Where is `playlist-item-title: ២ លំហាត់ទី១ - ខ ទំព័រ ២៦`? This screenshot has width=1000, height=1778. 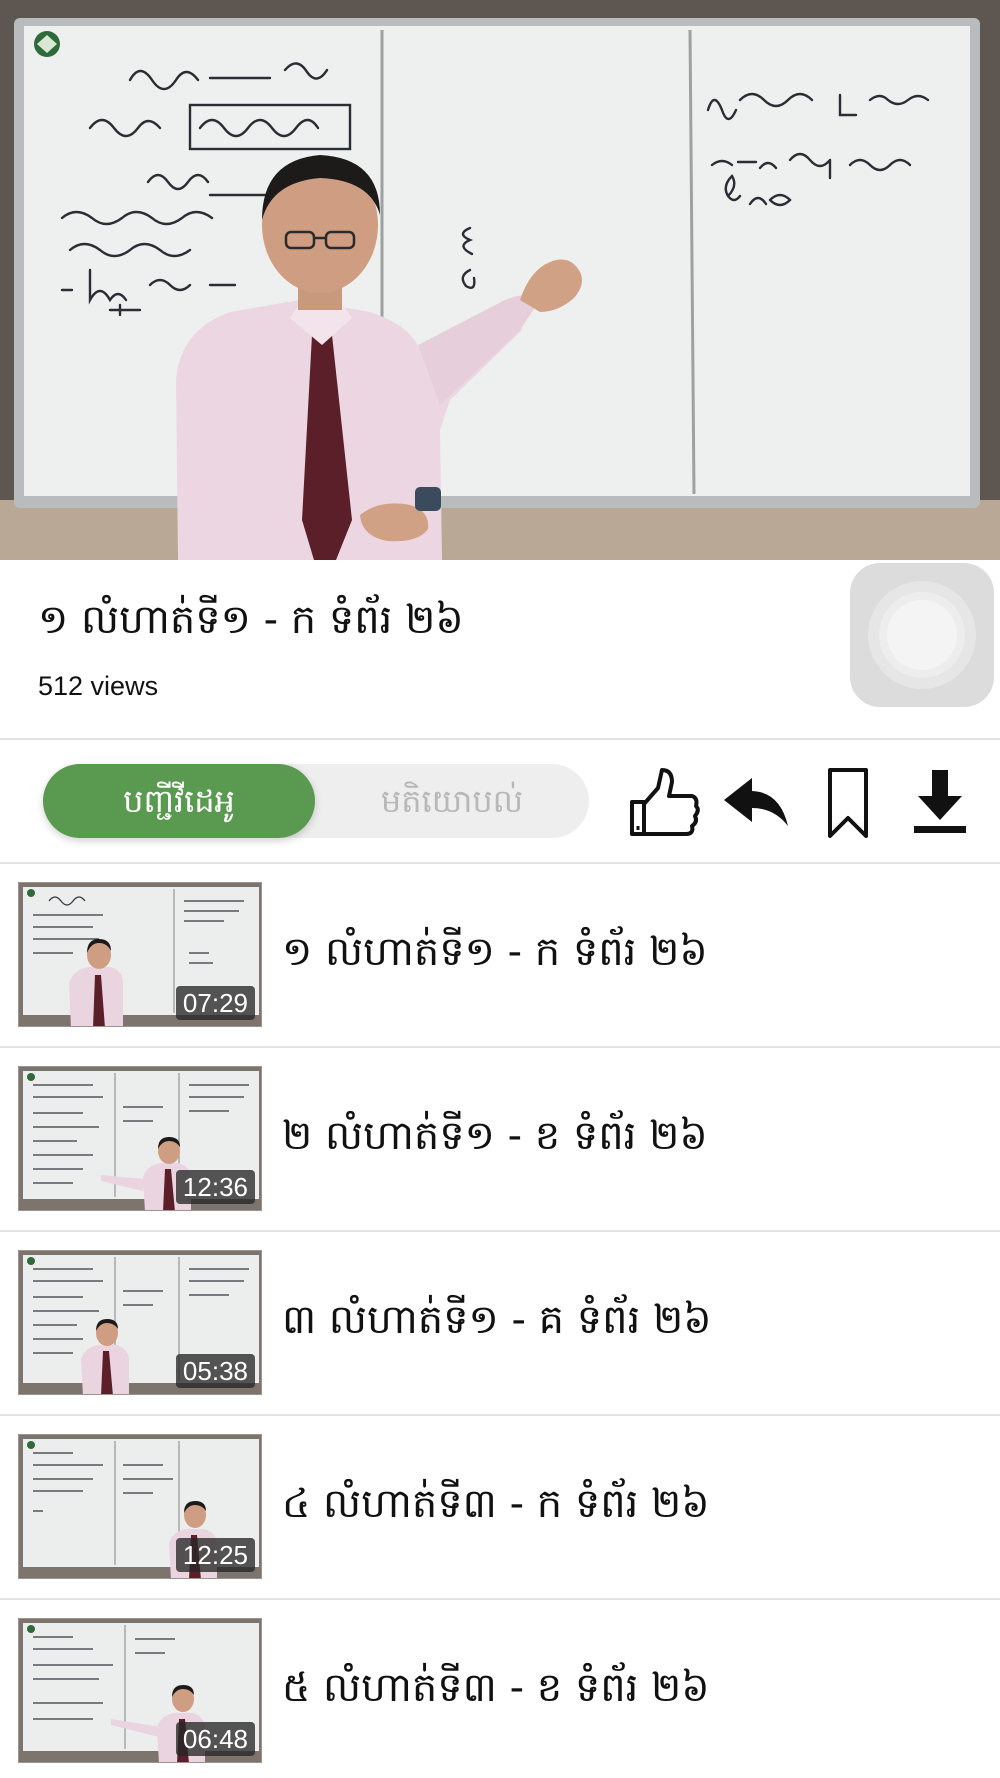 playlist-item-title: ២ លំហាត់ទី១ - ខ ទំព័រ ២៦ is located at coordinates (495, 1136).